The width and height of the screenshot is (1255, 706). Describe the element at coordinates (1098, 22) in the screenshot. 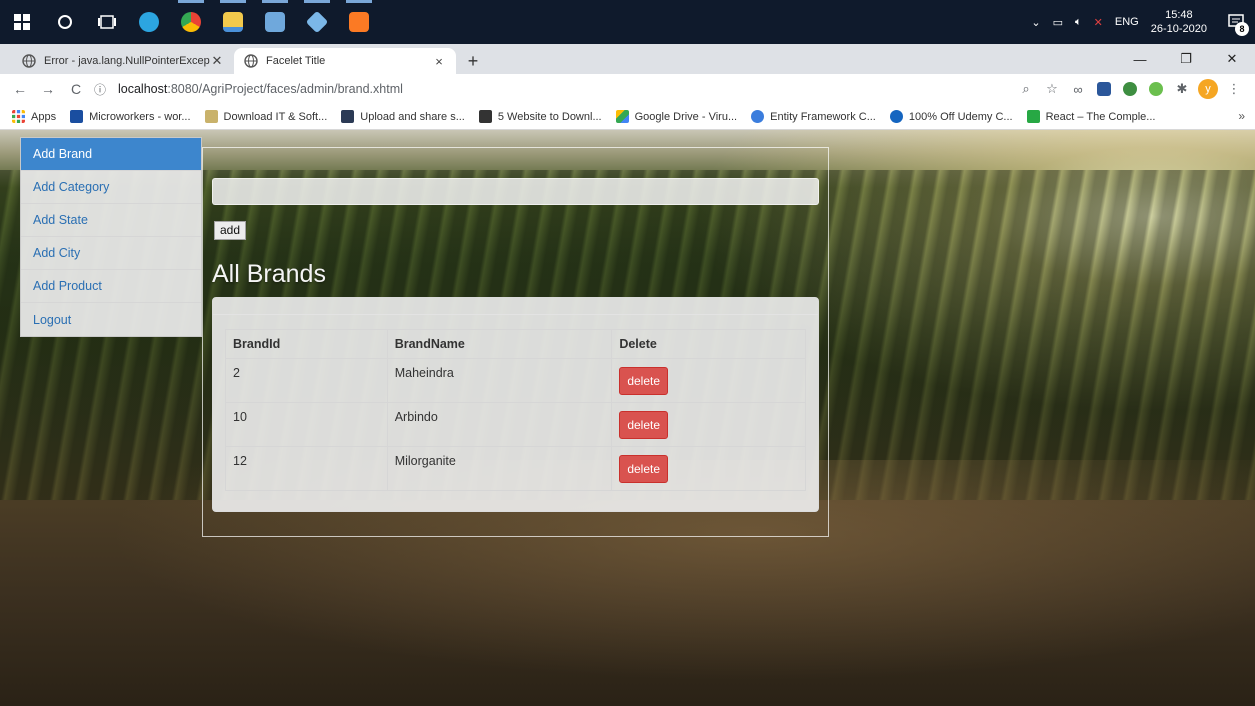

I see `network-icon: ✕` at that location.